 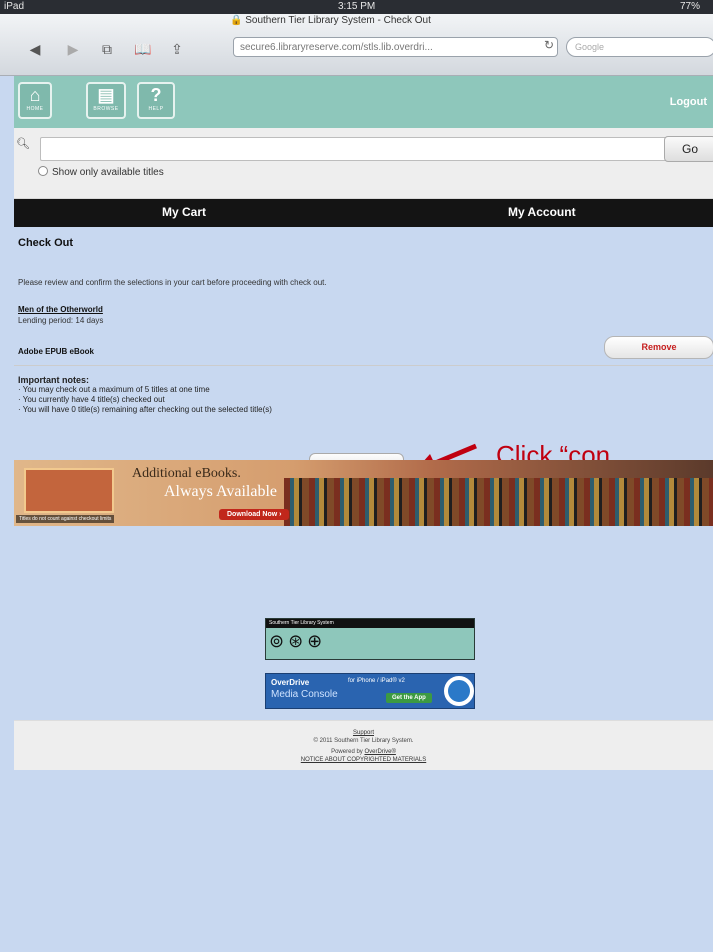 What do you see at coordinates (370, 639) in the screenshot?
I see `stls-logo: Southern Tier Library System ⊚⊛⊕` at bounding box center [370, 639].